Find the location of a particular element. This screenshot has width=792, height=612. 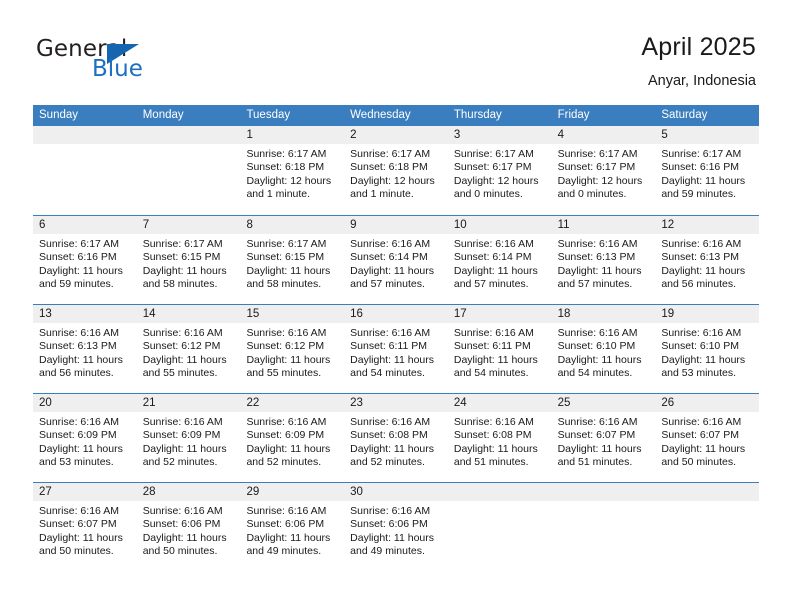

day-detail-line: and 54 minutes. is located at coordinates (387, 373).